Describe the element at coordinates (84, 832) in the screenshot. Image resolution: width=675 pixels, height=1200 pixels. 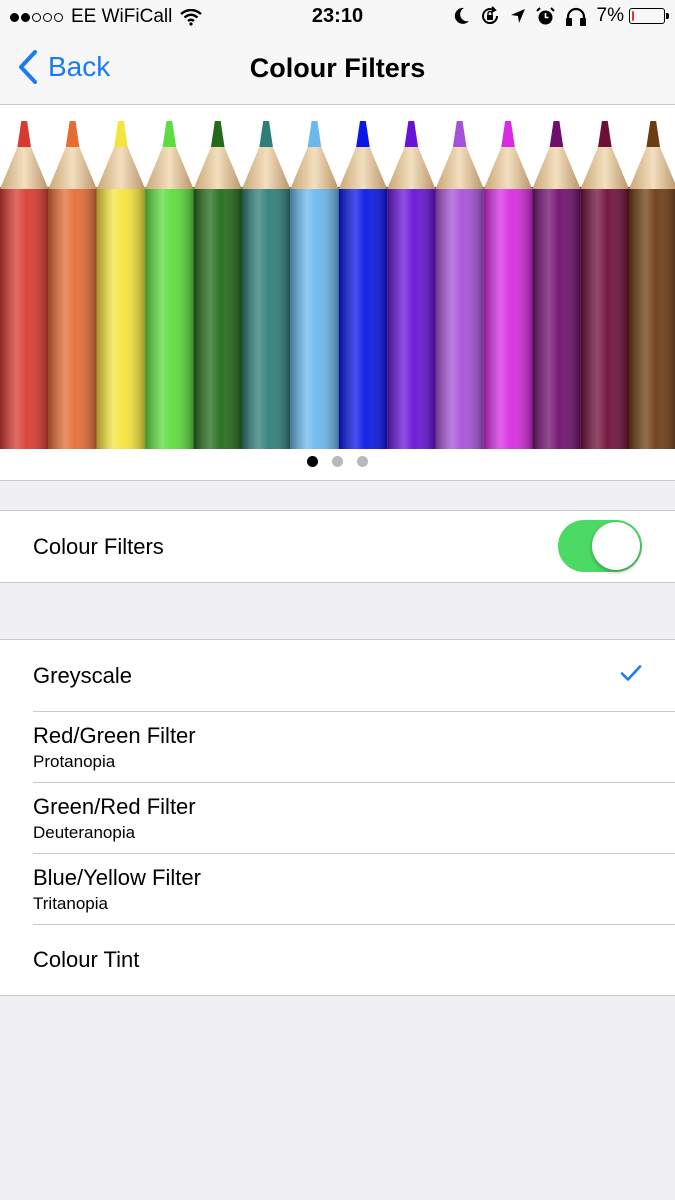
I see `option-sublabel: Deuteranopia` at that location.